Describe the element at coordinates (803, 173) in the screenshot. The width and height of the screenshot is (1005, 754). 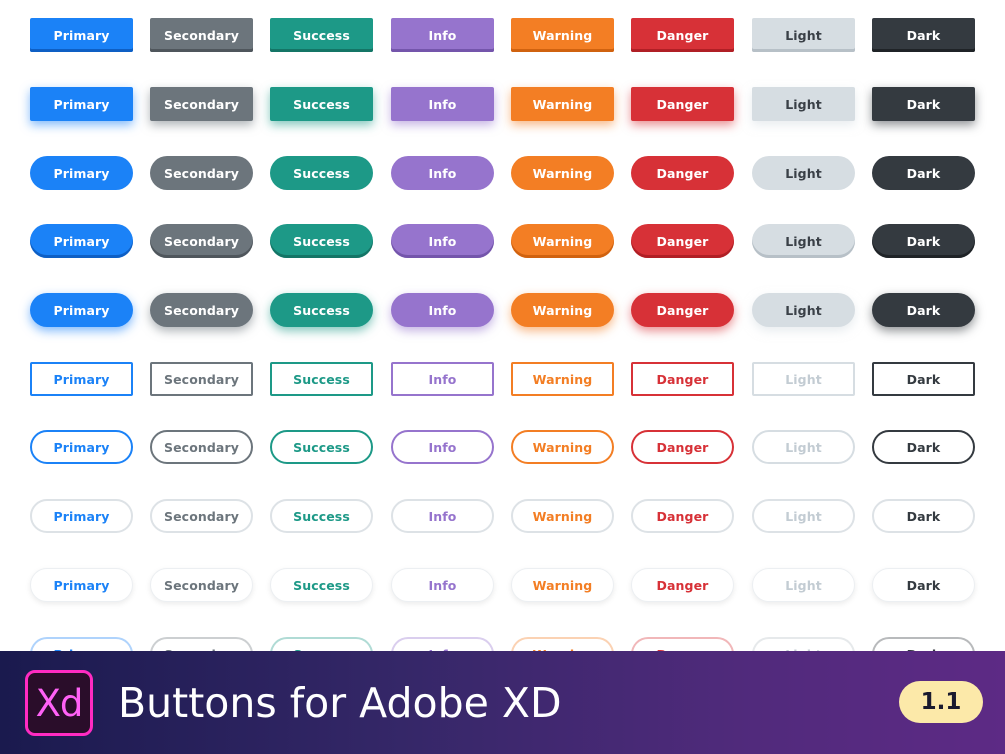
I see `light-button-solid-pill: Light` at that location.